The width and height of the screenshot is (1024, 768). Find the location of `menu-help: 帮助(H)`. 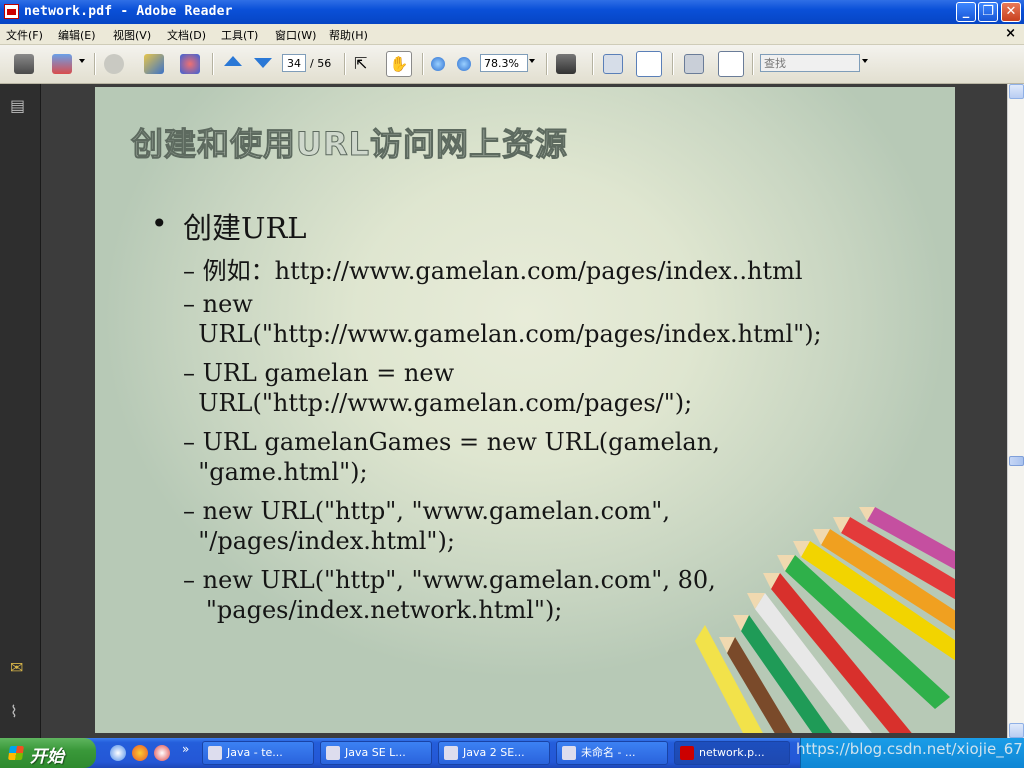

menu-help: 帮助(H) is located at coordinates (348, 35).